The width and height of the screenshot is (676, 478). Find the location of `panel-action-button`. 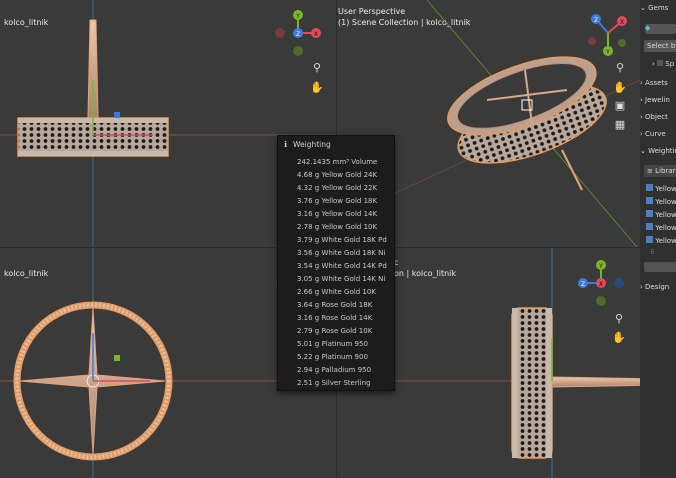

panel-action-button is located at coordinates (660, 267).